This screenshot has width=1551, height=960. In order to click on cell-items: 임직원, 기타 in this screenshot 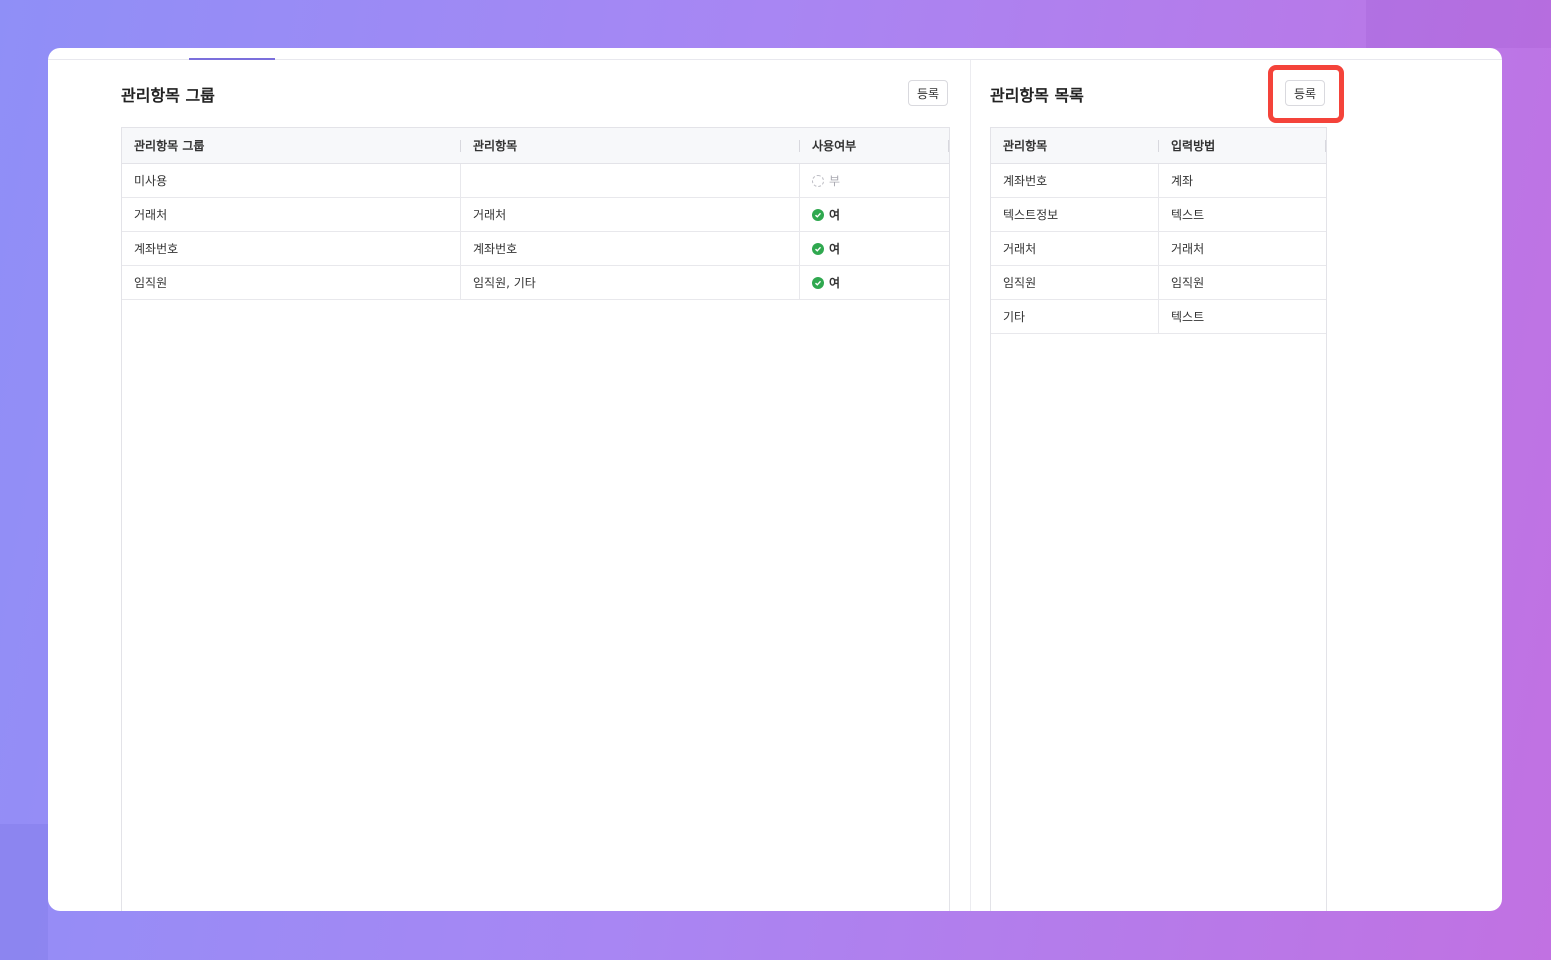, I will do `click(630, 282)`.